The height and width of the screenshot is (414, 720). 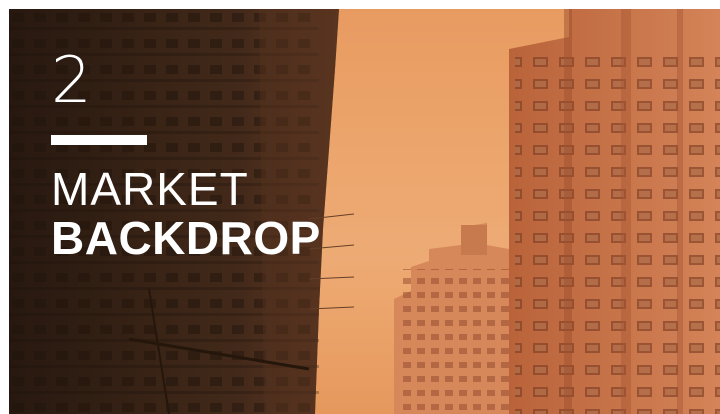 What do you see at coordinates (72, 81) in the screenshot?
I see `chapter-number: 2` at bounding box center [72, 81].